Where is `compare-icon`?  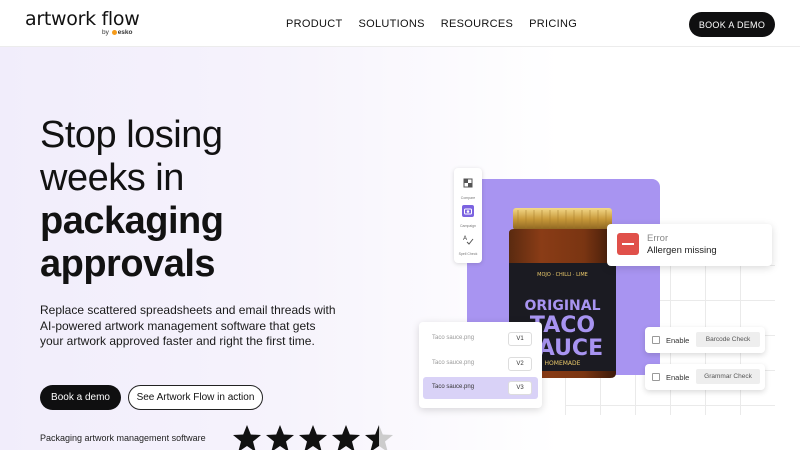
compare-icon is located at coordinates (468, 183).